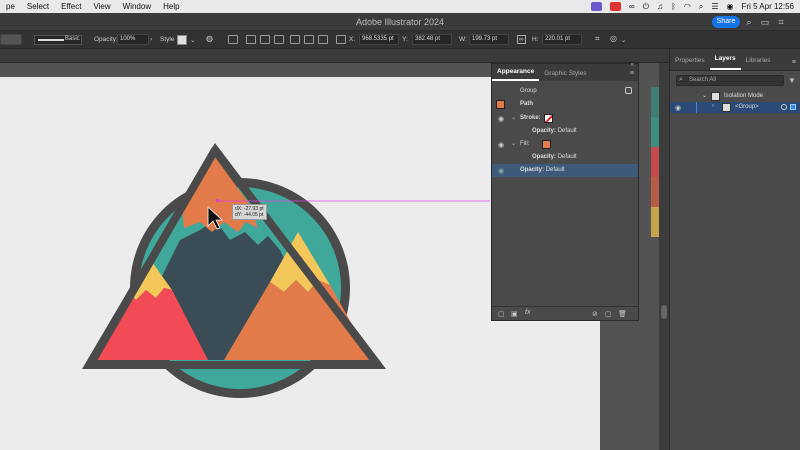  I want to click on trash-icon: 🗑, so click(622, 314).